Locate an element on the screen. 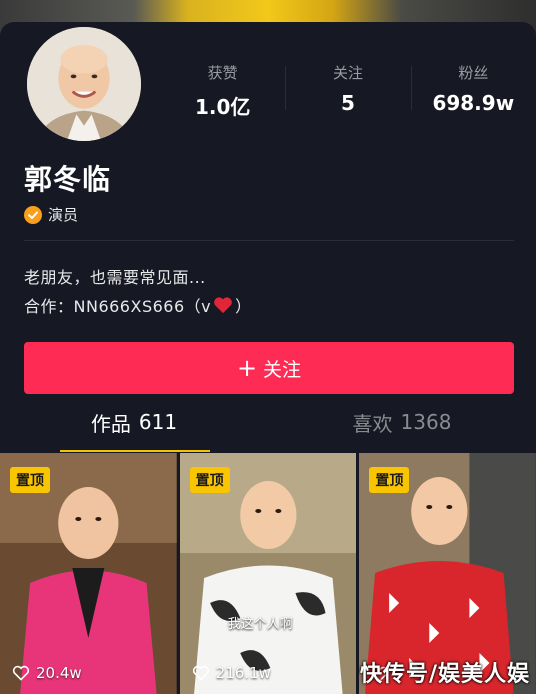 The width and height of the screenshot is (536, 694). stats-bar: 获赞 1.0亿 关注 5 粉丝 698.9w is located at coordinates (348, 92).